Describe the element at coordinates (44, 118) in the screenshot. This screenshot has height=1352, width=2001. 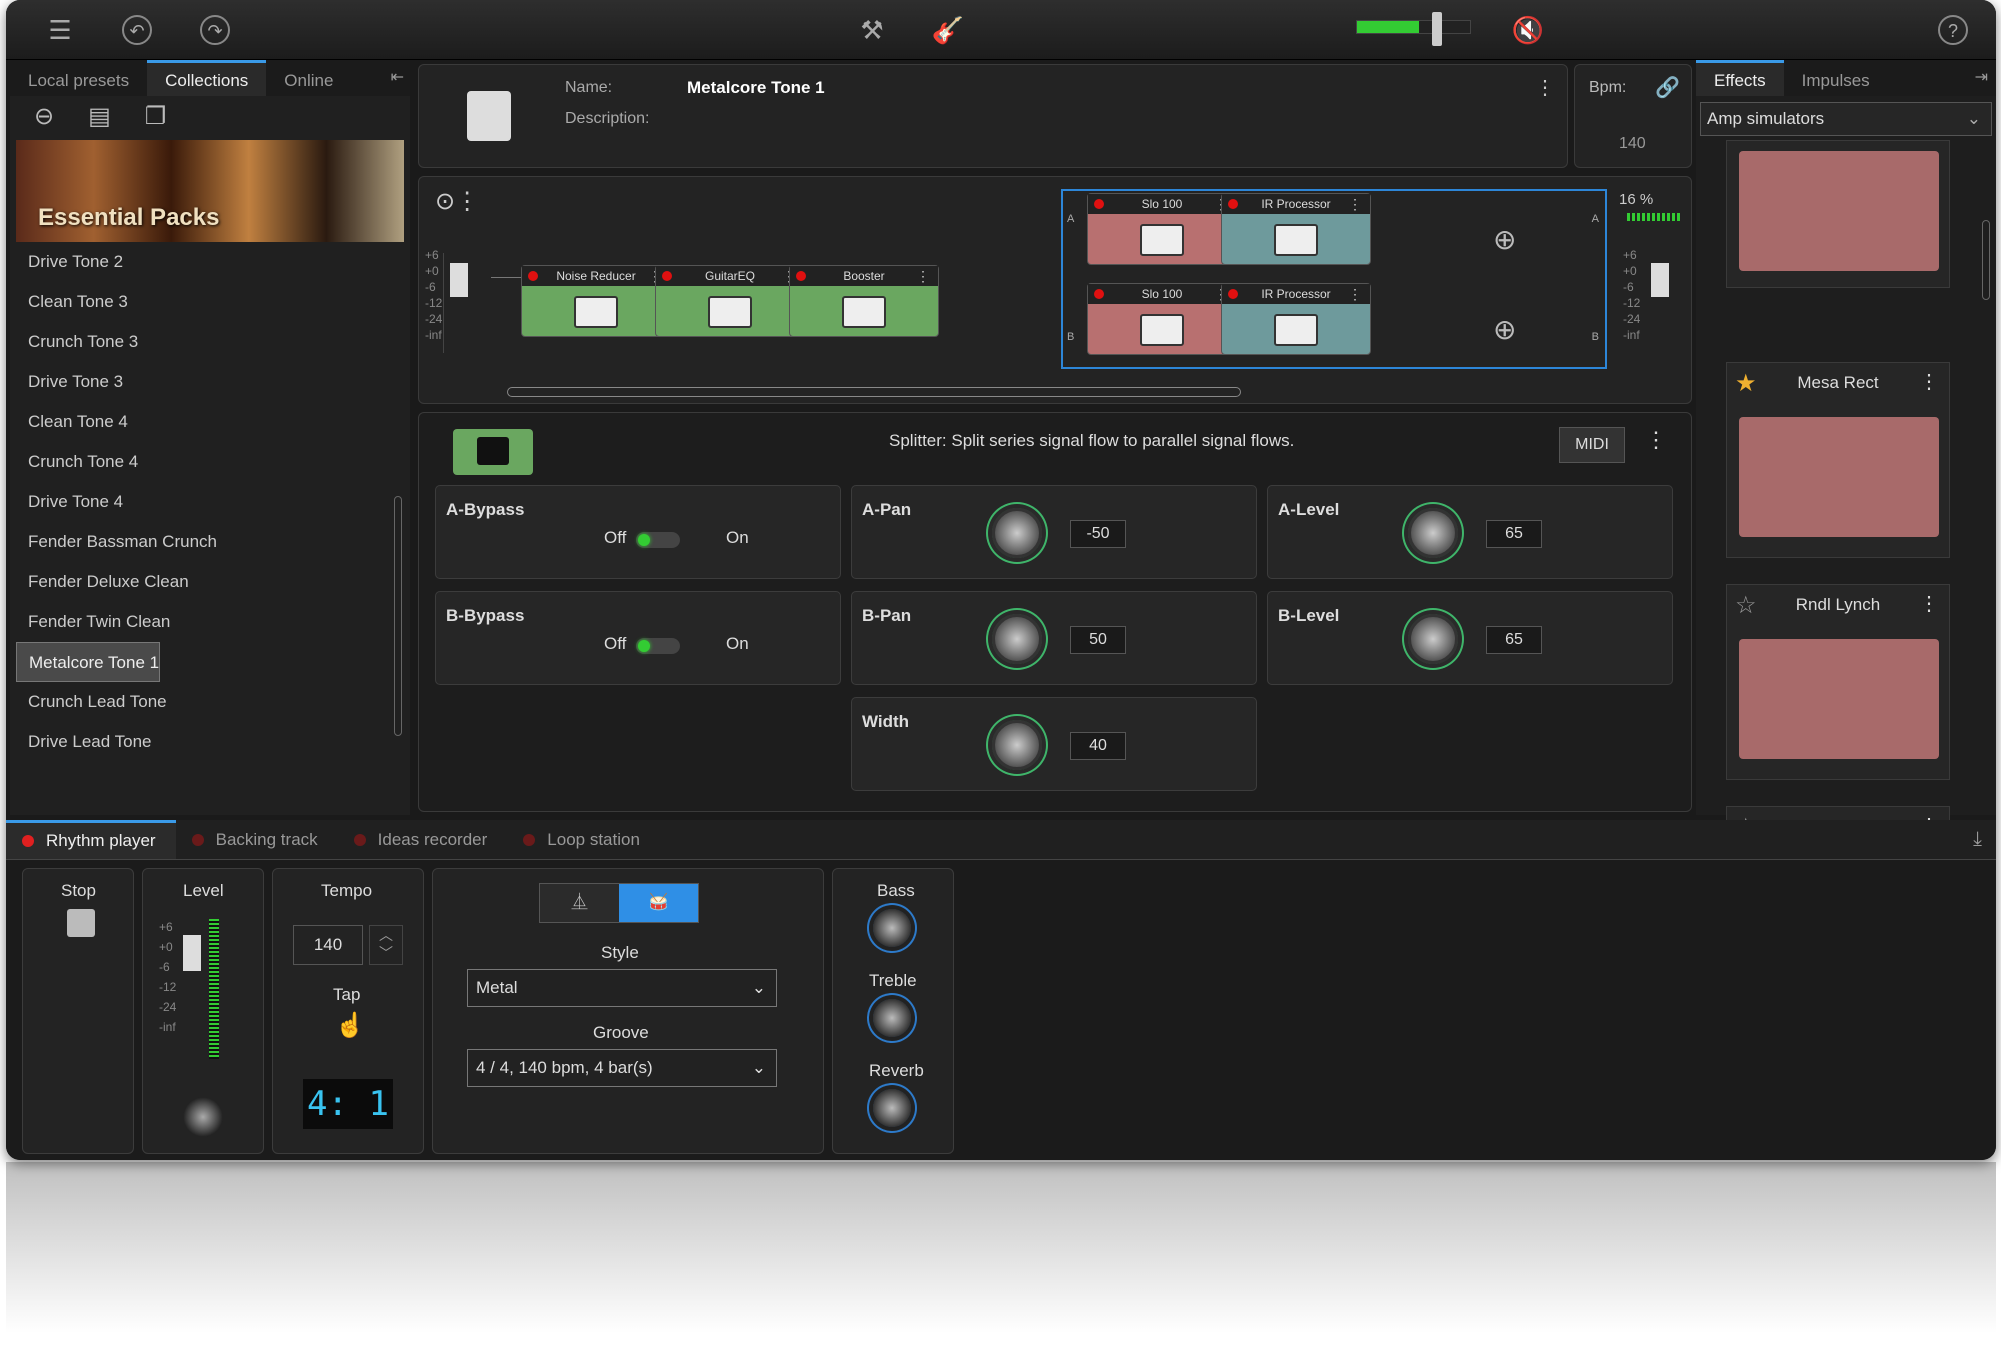
I see `back-icon: ⊖` at that location.